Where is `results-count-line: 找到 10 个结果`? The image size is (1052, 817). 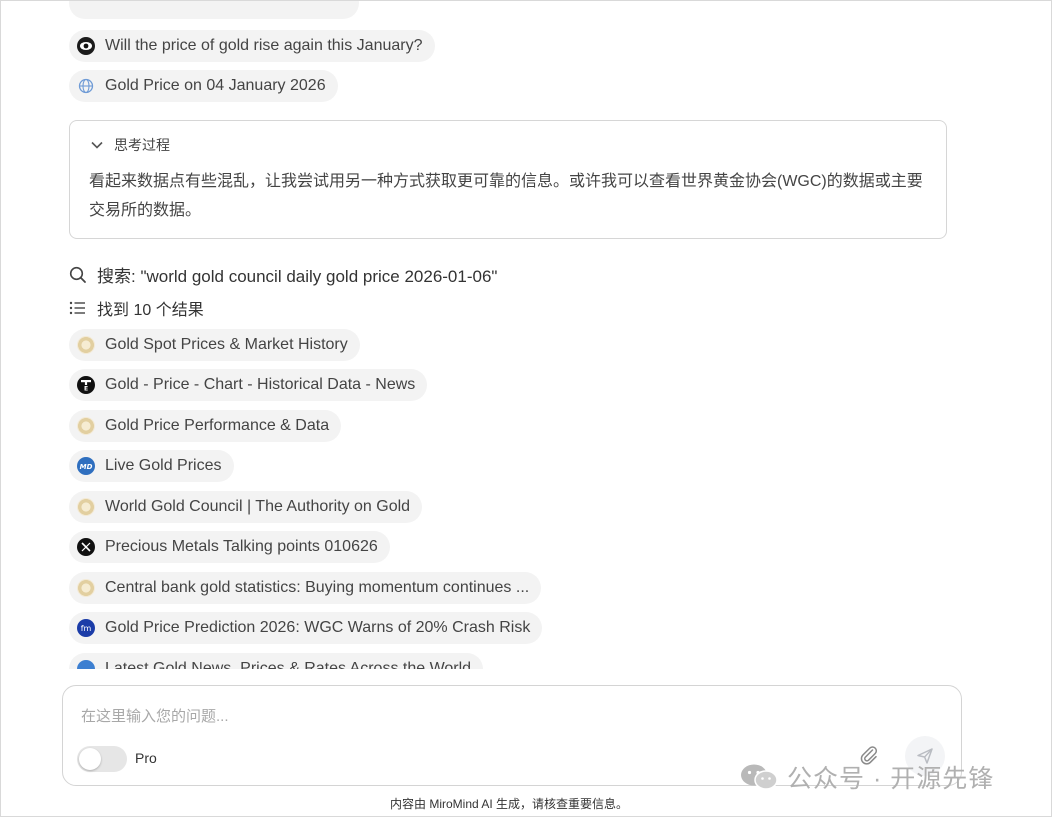
results-count-line: 找到 10 个结果 is located at coordinates (136, 308).